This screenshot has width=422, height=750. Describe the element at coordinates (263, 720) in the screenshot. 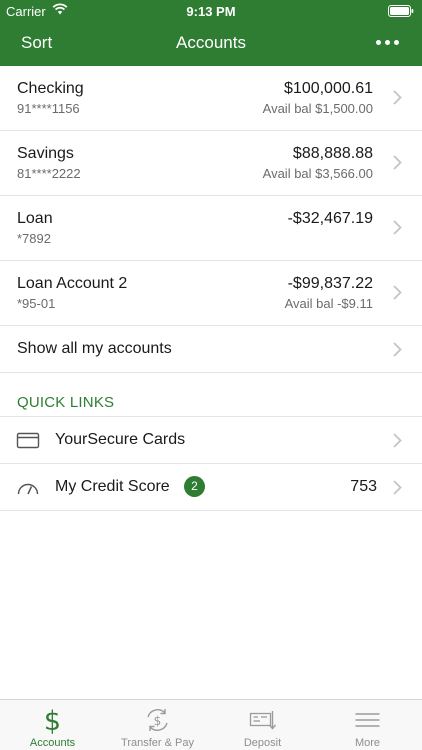

I see `deposit-icon` at that location.